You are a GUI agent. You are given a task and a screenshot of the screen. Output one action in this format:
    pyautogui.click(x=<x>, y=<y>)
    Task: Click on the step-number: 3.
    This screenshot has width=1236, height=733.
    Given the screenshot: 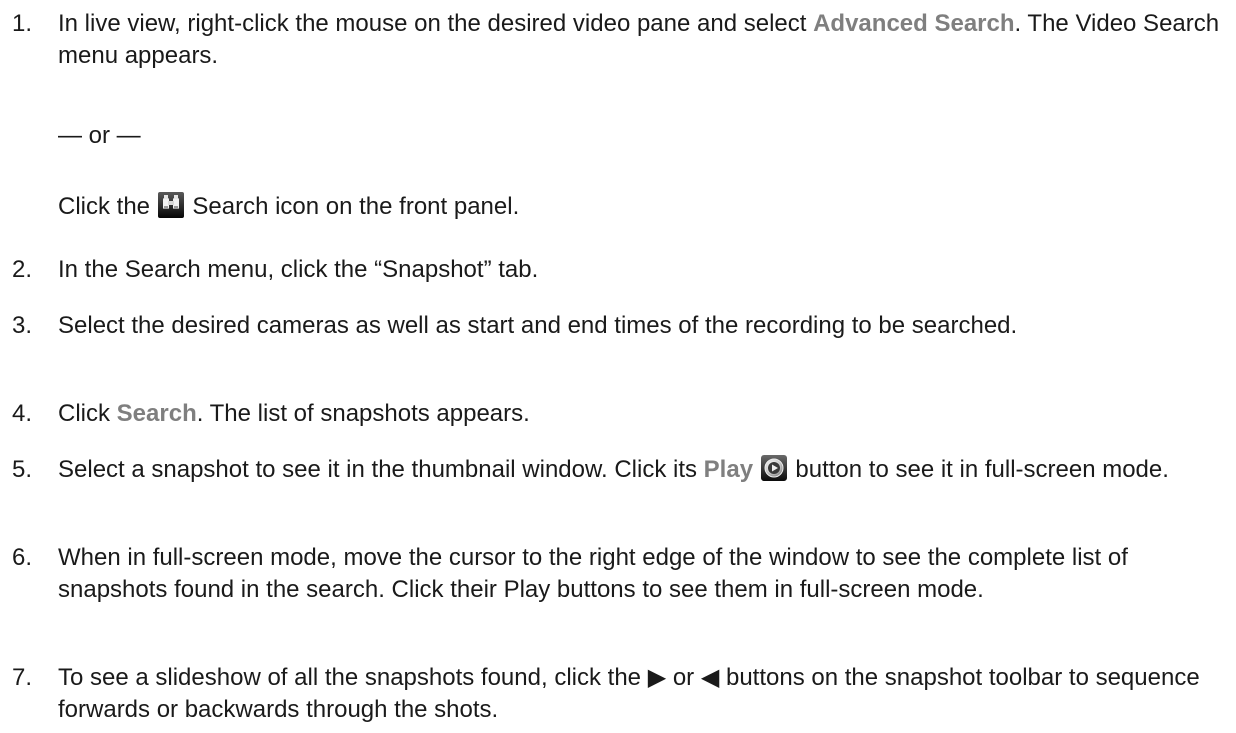 What is the action you would take?
    pyautogui.click(x=22, y=325)
    